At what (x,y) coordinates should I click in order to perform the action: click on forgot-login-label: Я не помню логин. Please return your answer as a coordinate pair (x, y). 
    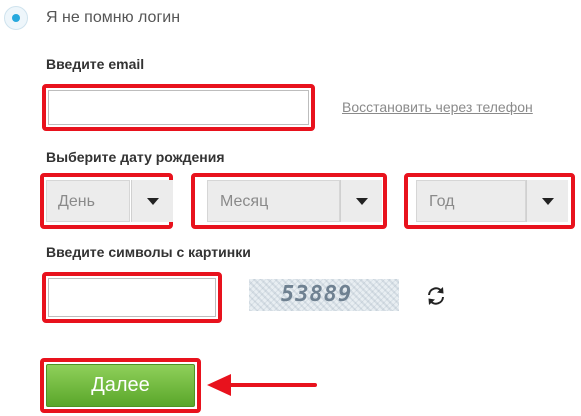
    Looking at the image, I should click on (113, 18).